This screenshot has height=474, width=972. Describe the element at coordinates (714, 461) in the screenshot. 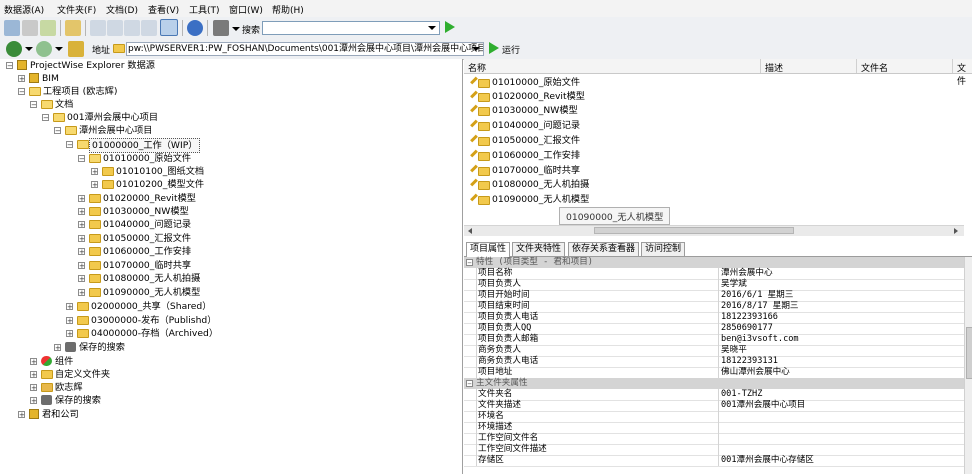

I see `property-row: 存储区 001潭州会展中心存储区` at that location.